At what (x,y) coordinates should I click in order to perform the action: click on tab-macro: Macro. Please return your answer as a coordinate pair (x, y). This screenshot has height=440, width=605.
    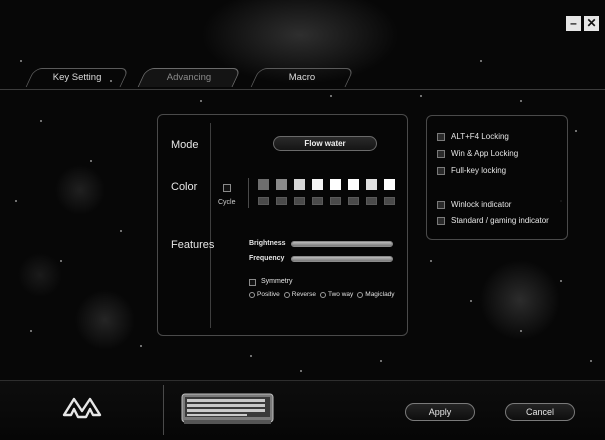
    Looking at the image, I should click on (302, 77).